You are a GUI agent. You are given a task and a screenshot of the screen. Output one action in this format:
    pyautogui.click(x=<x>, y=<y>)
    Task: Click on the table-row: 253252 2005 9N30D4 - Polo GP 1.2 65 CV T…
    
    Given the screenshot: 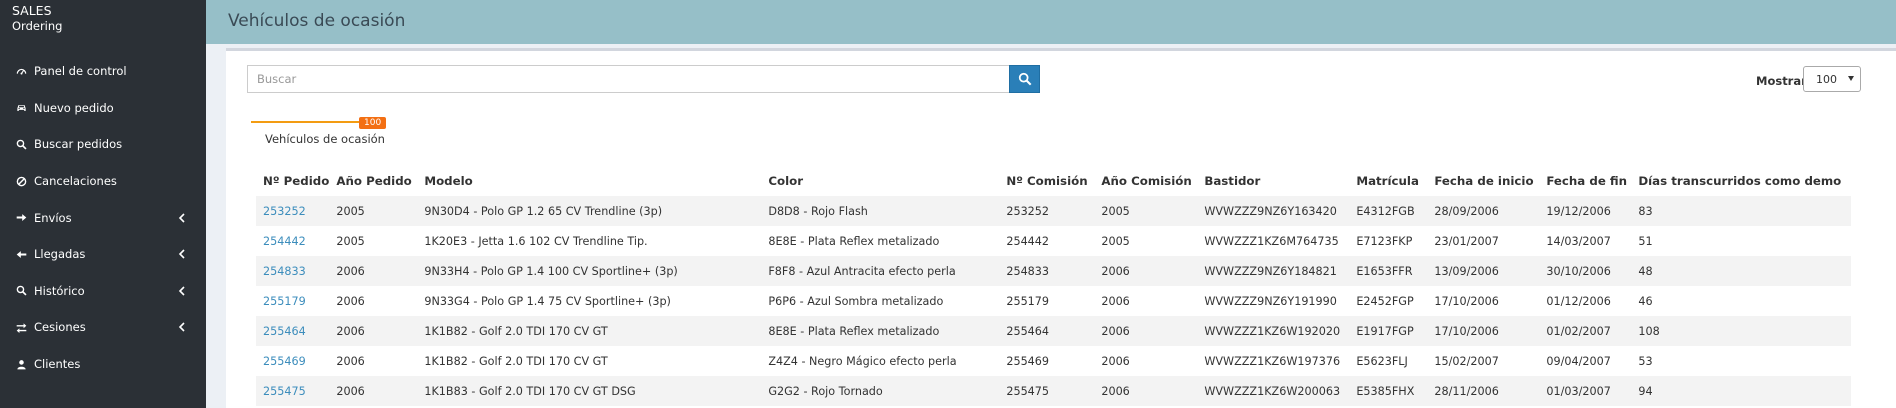 What is the action you would take?
    pyautogui.click(x=1053, y=211)
    